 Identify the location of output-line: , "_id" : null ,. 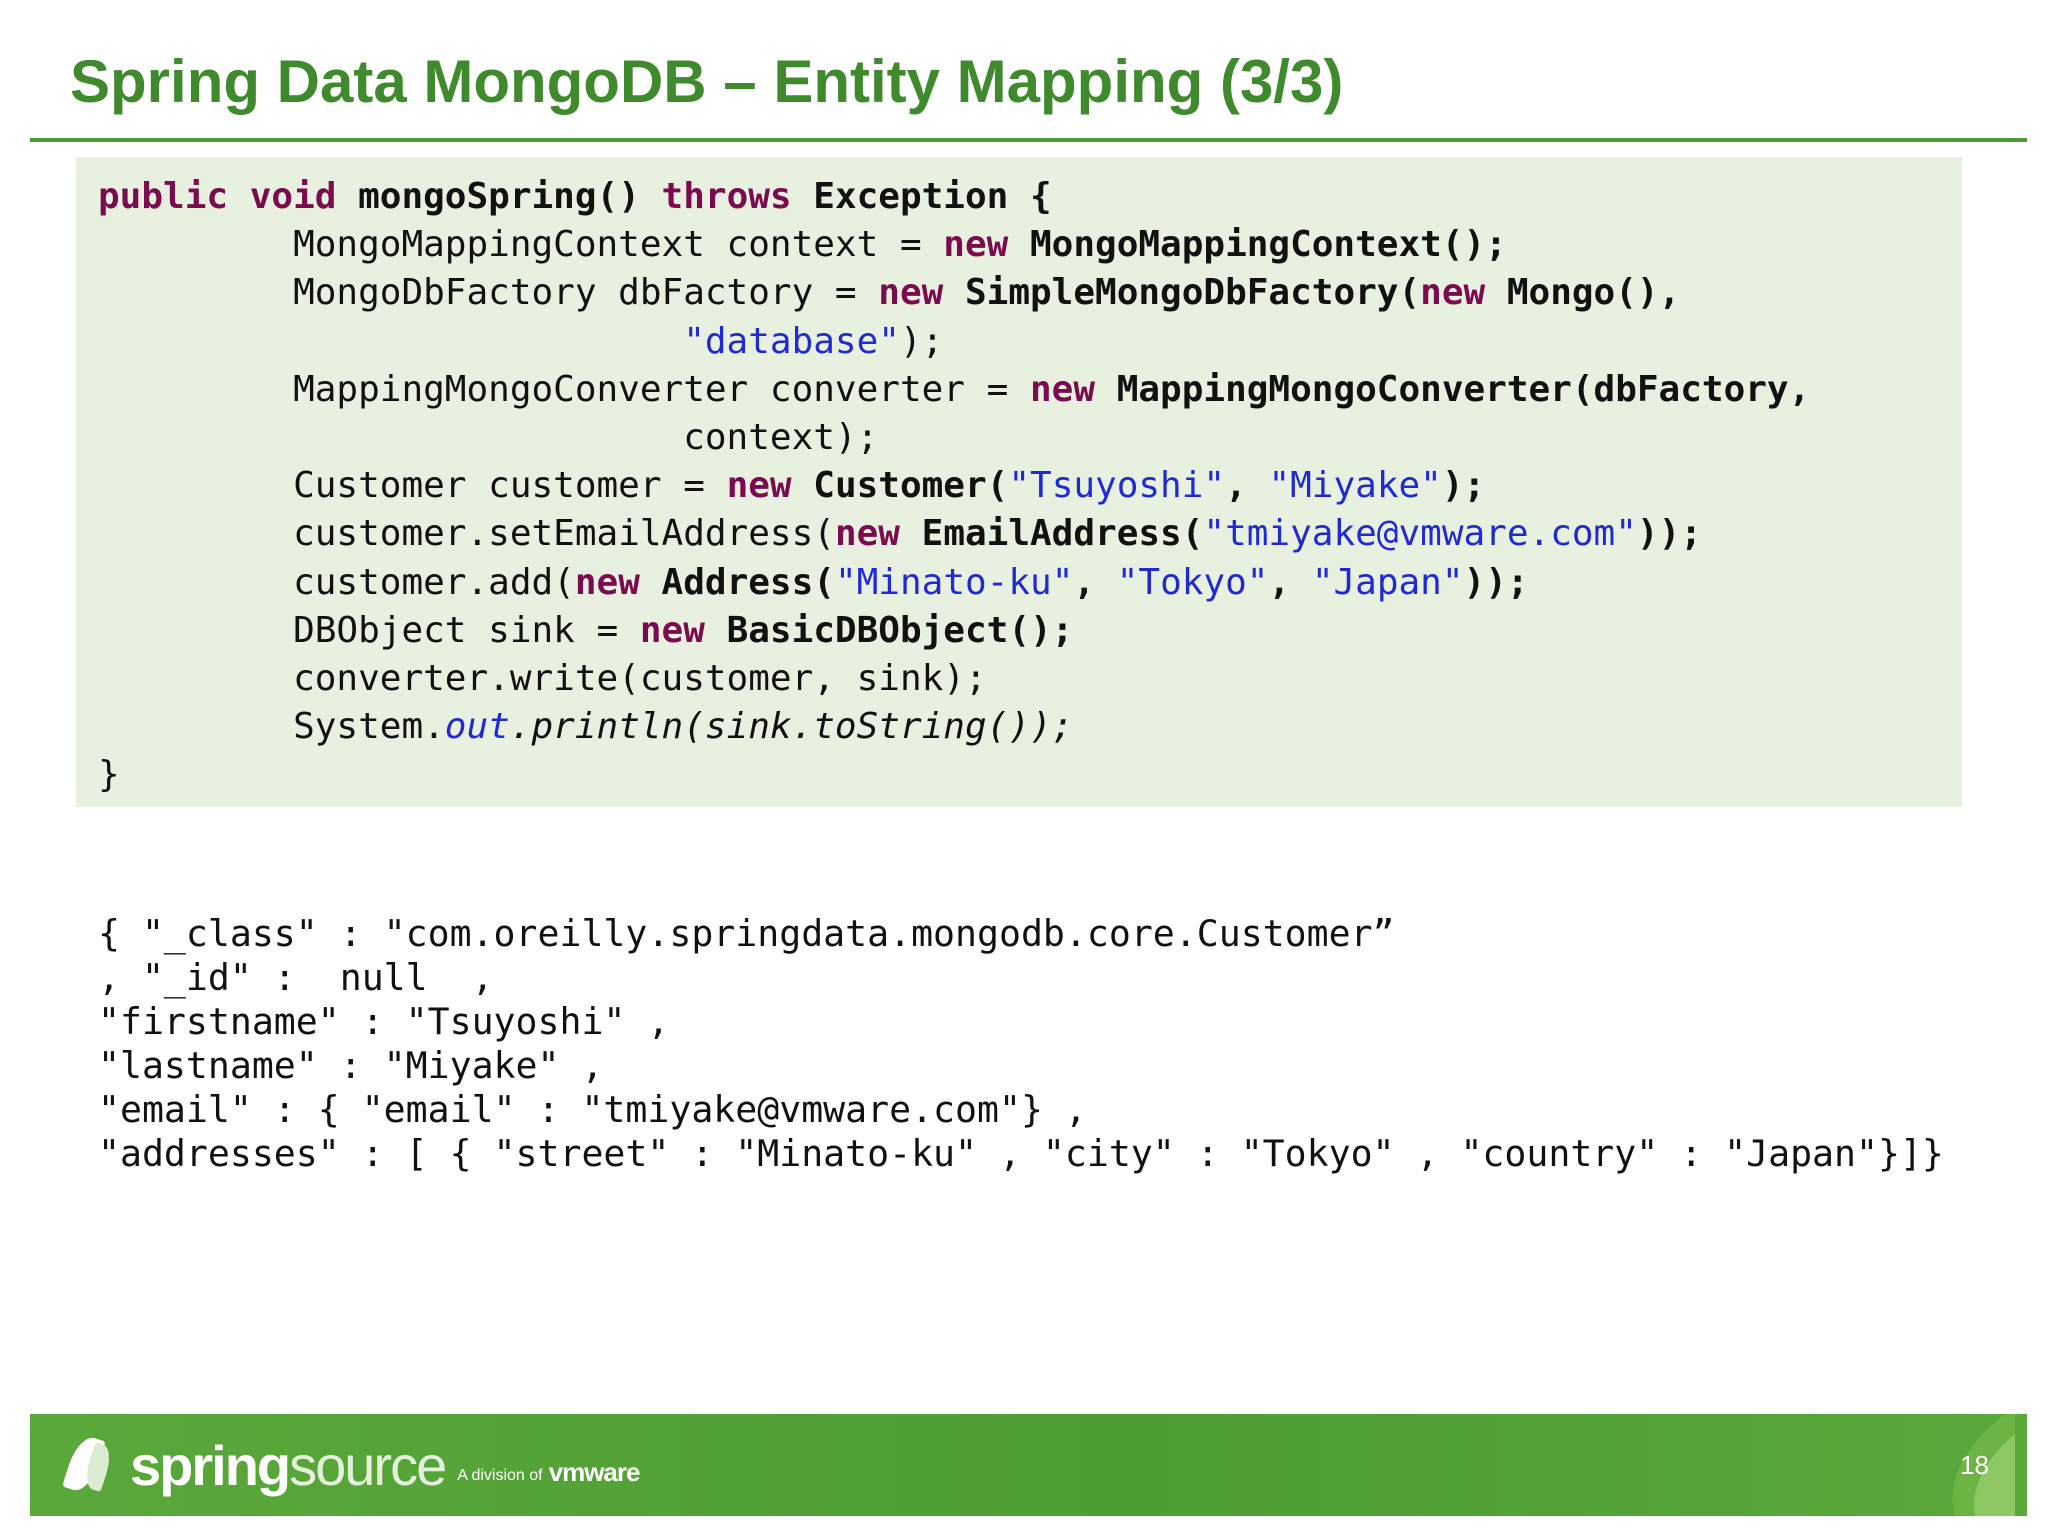
(296, 977).